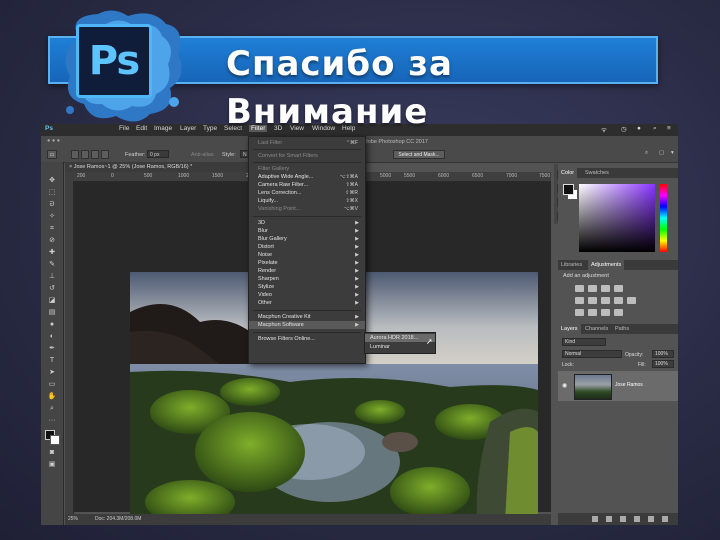 Image resolution: width=720 pixels, height=540 pixels. Describe the element at coordinates (605, 300) in the screenshot. I see `color-balance-icon` at that location.